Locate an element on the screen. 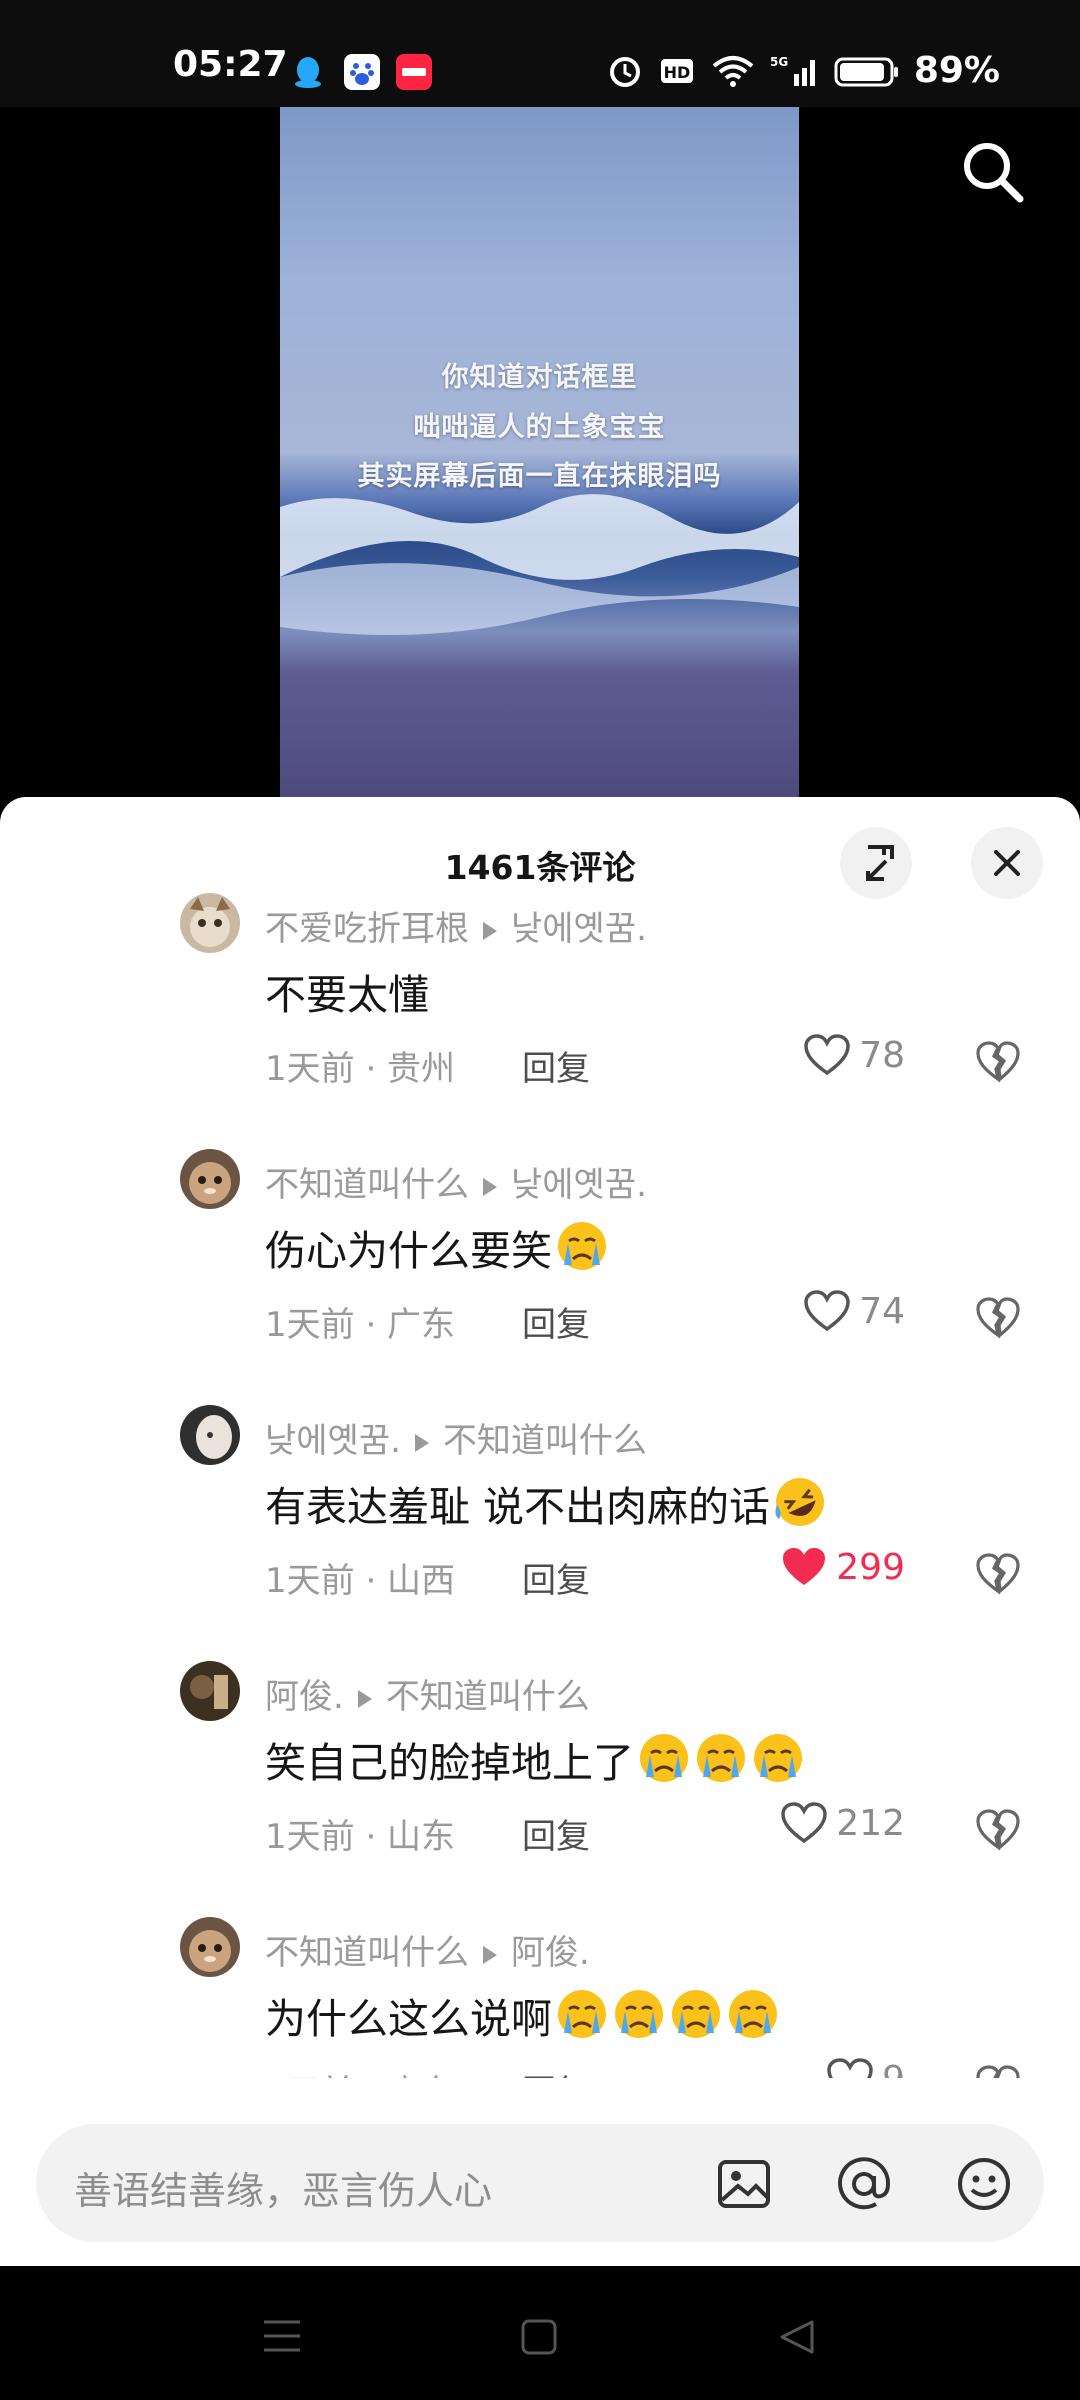  comment-text: 笑自己的脸掉地上了 is located at coordinates (535, 1759).